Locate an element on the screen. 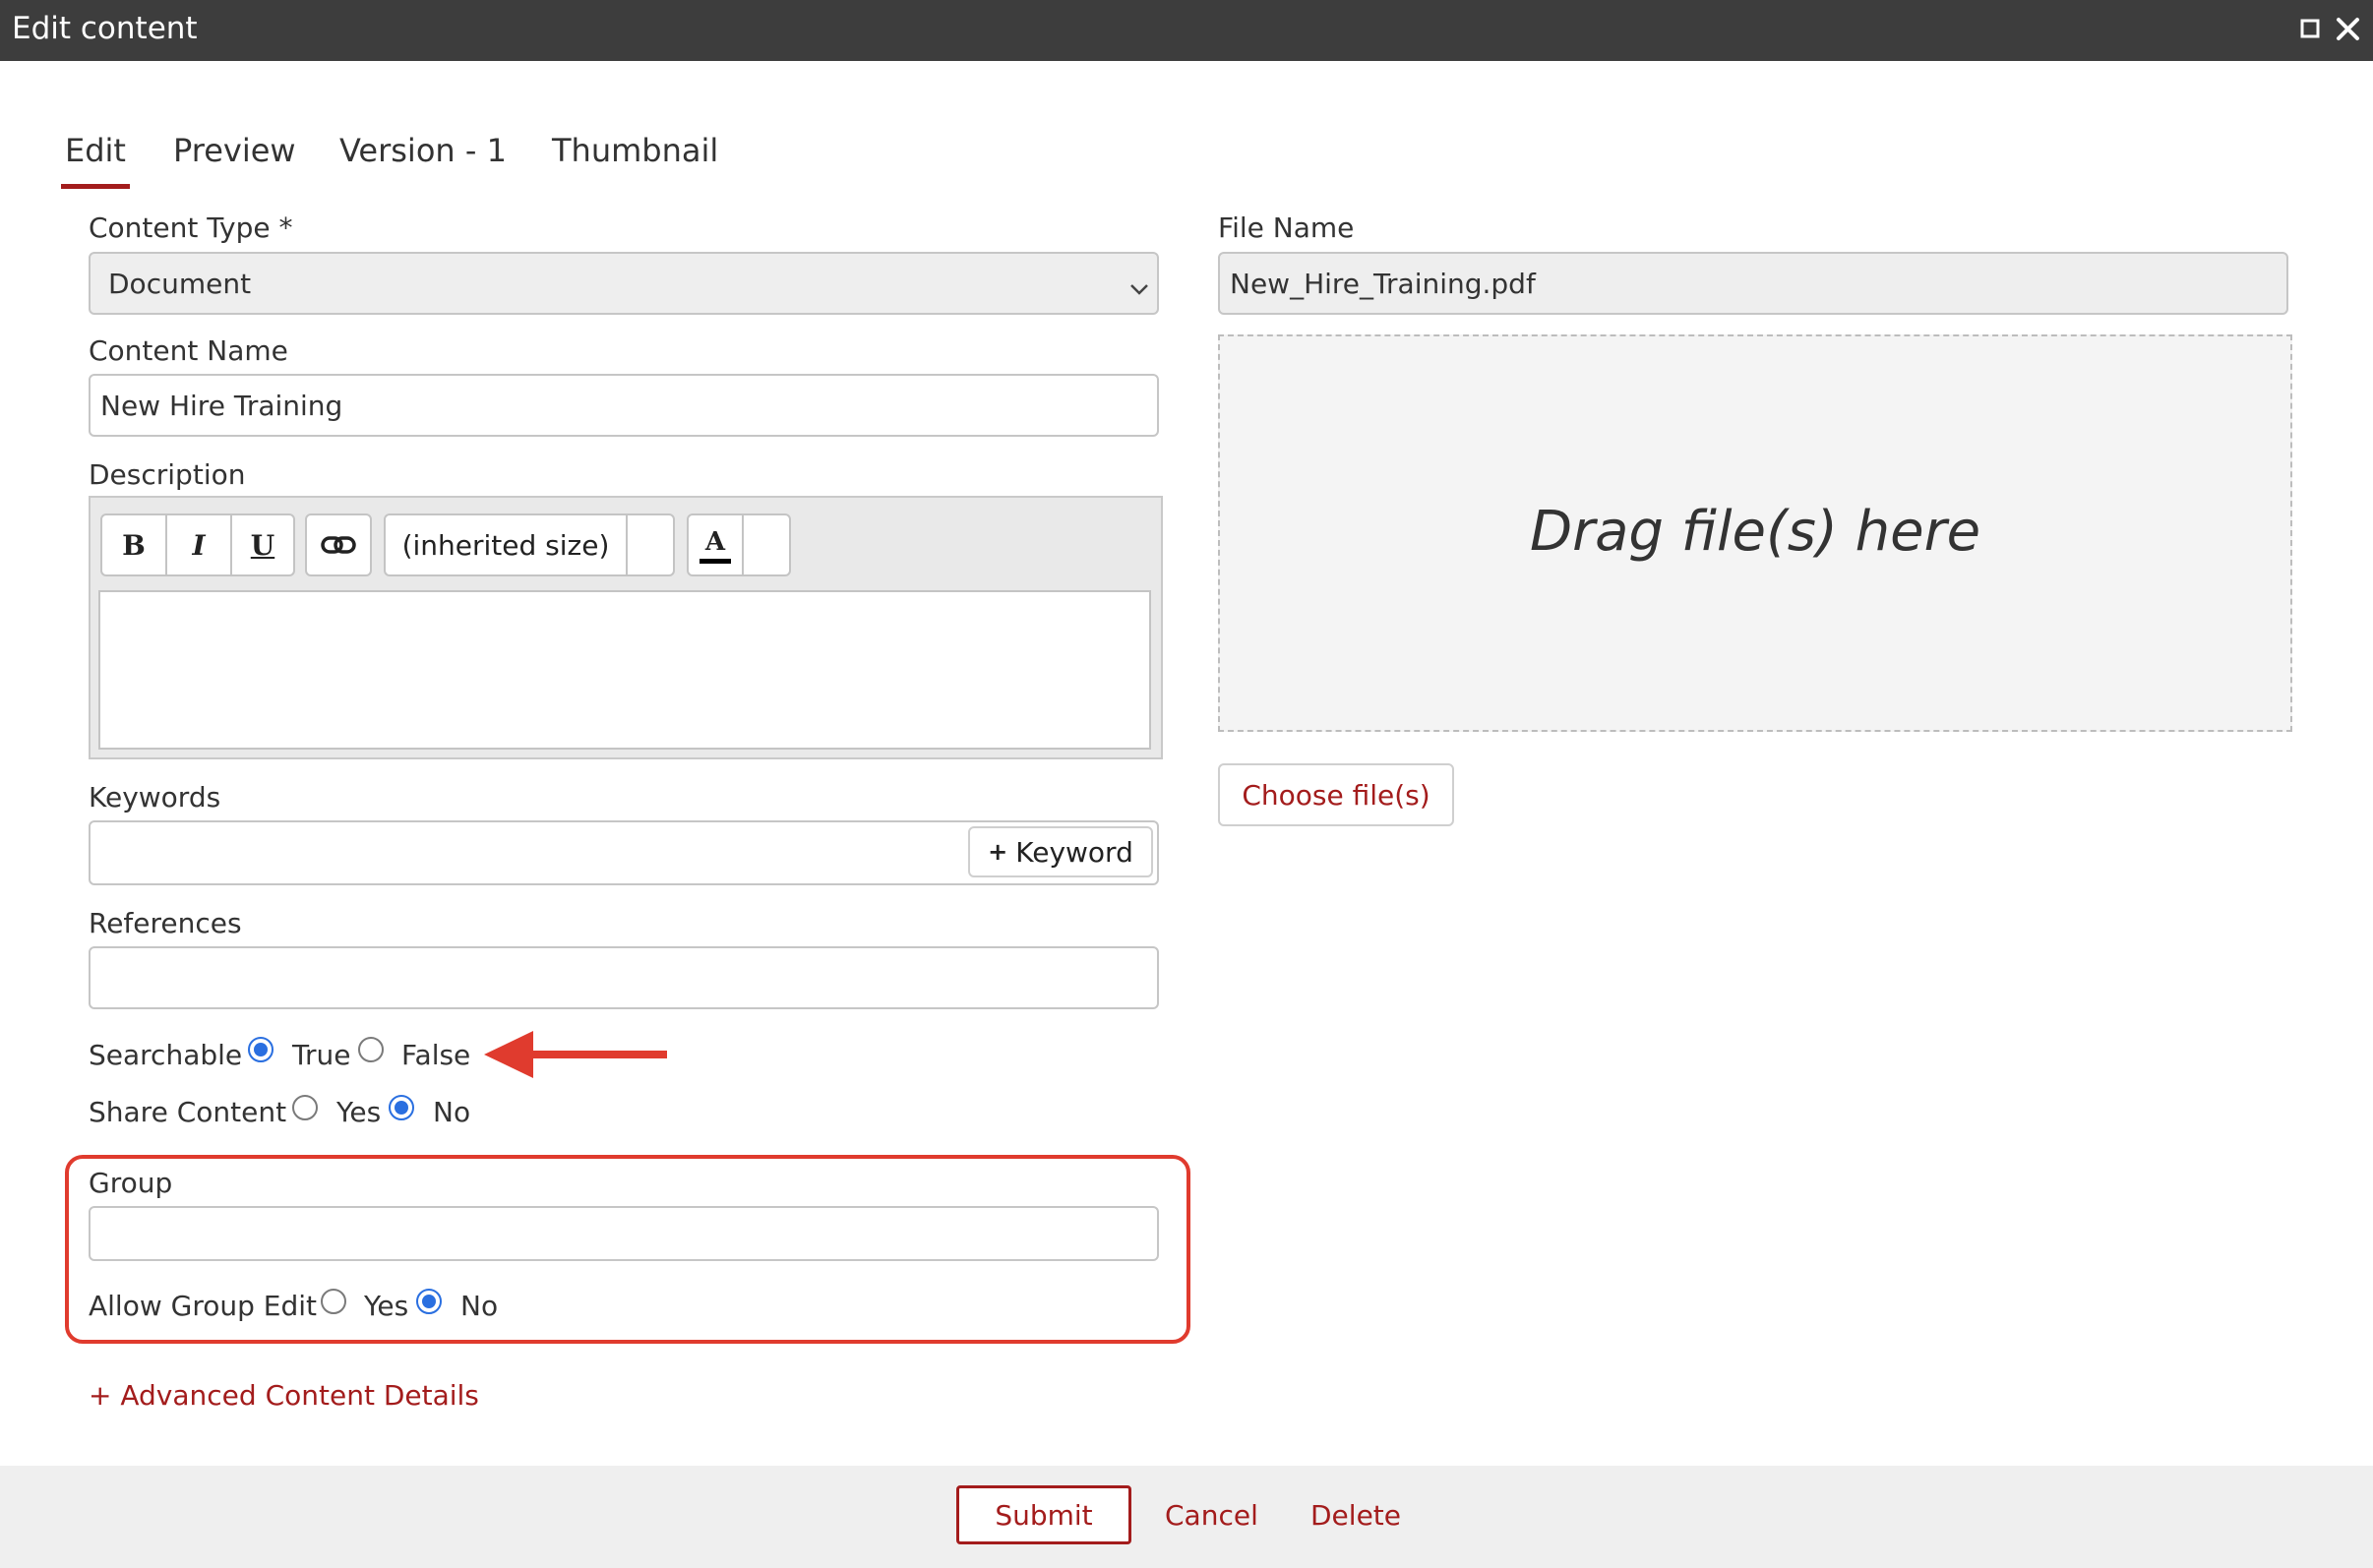 Image resolution: width=2373 pixels, height=1568 pixels. tab-edit: Edit is located at coordinates (96, 160).